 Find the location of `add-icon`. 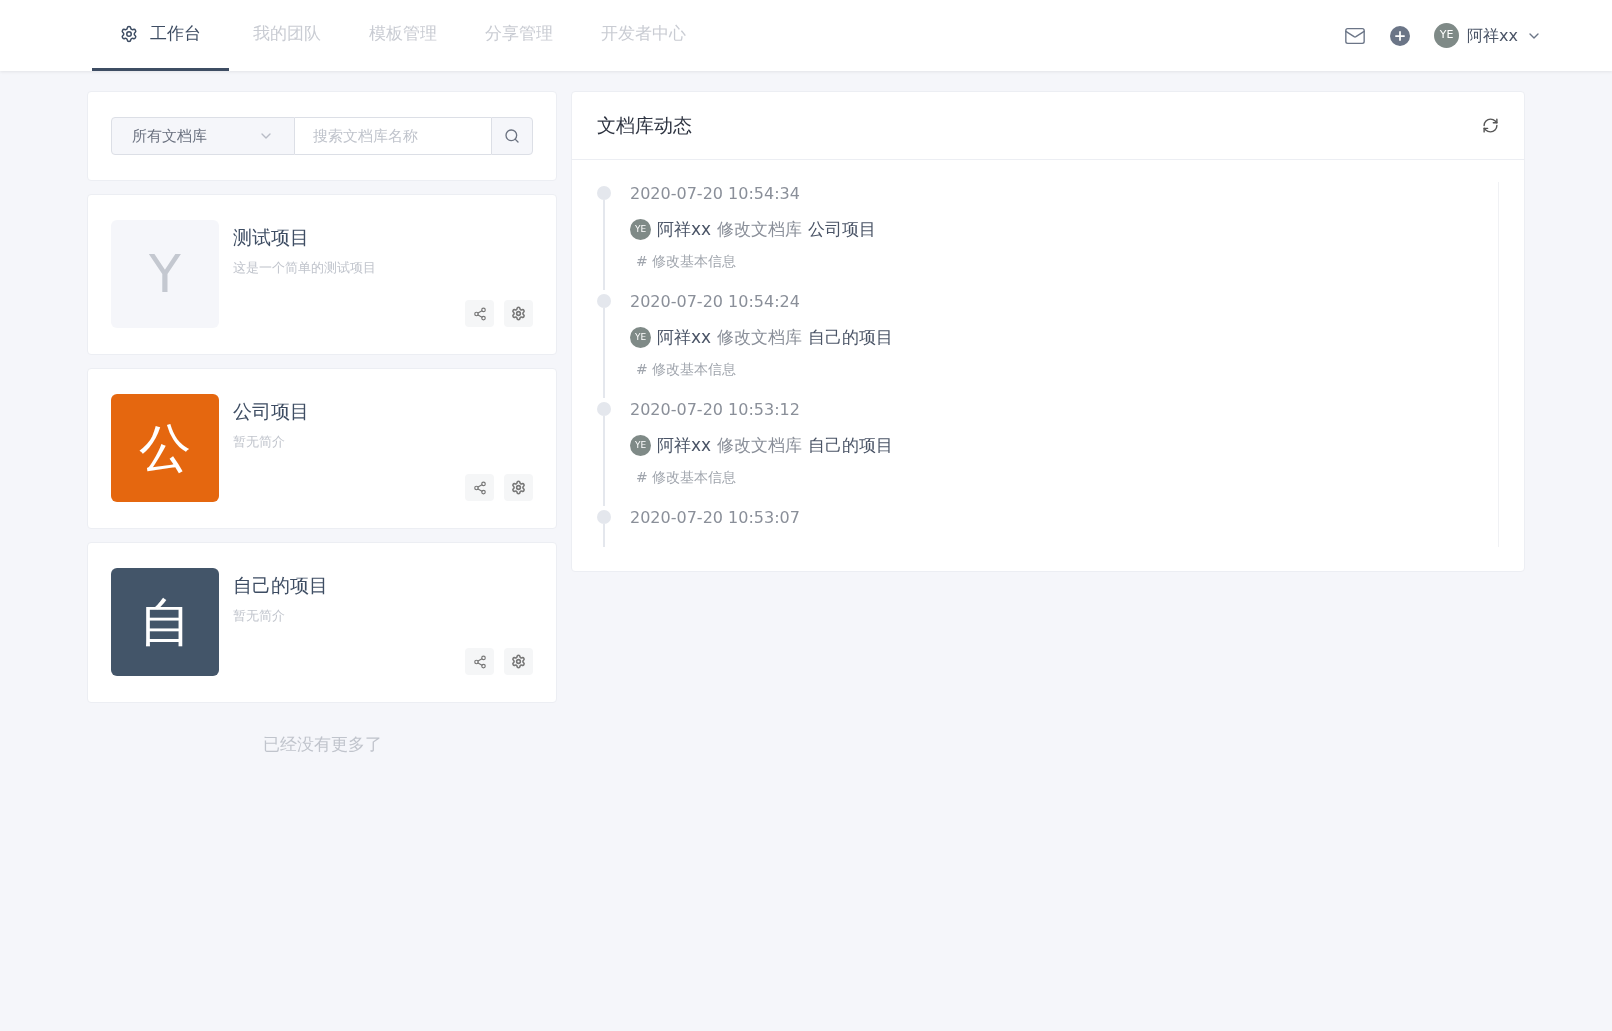

add-icon is located at coordinates (1400, 35).